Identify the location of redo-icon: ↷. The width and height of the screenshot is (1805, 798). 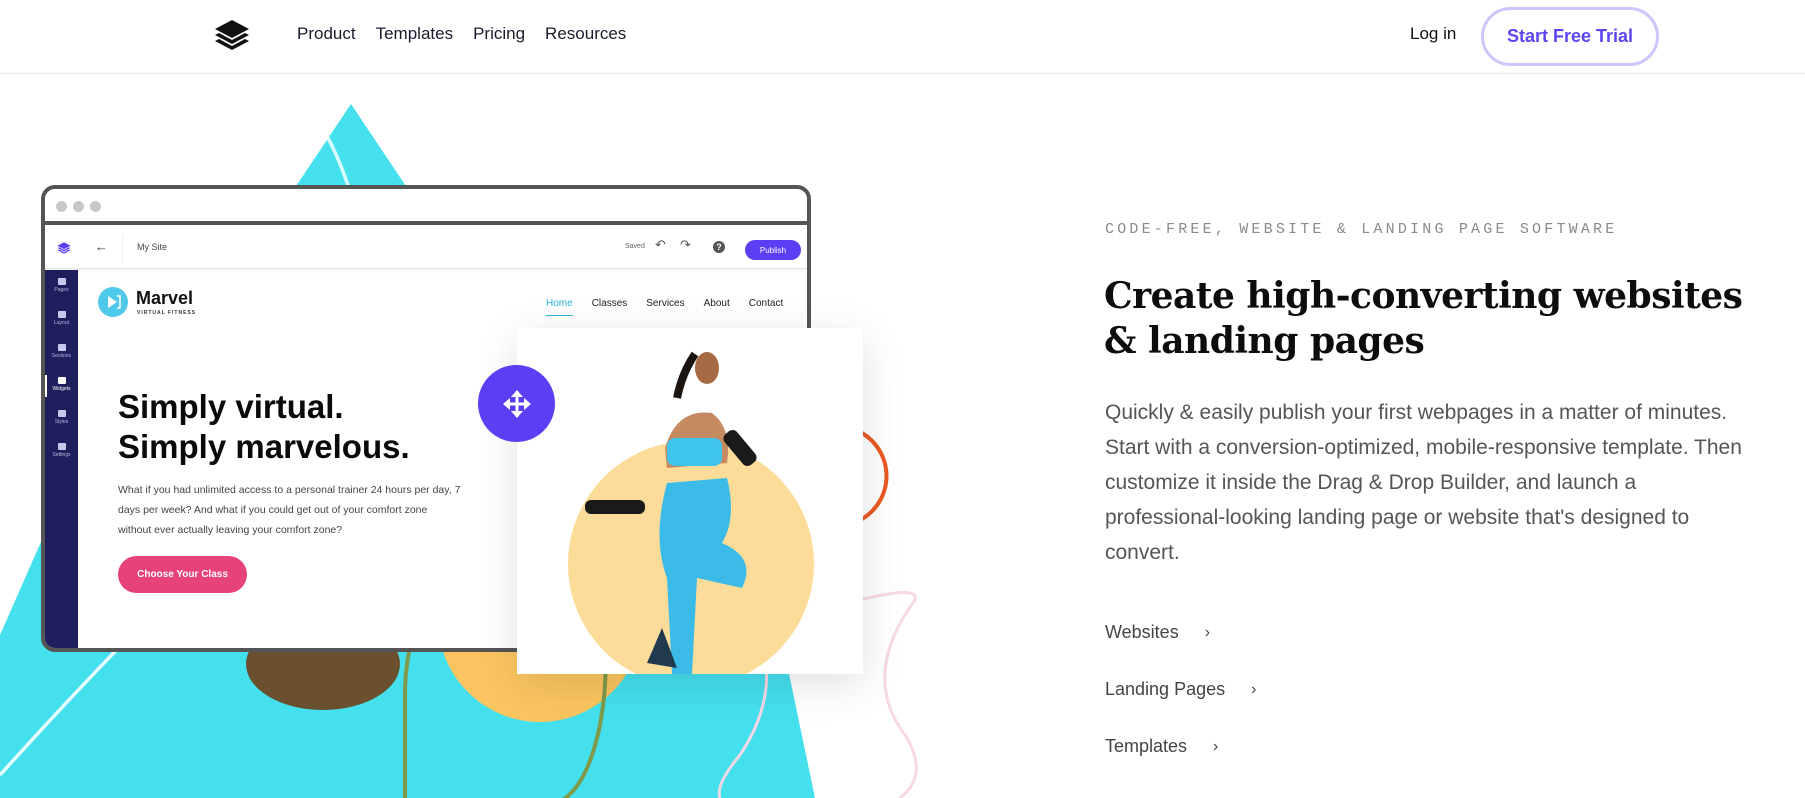
(685, 245).